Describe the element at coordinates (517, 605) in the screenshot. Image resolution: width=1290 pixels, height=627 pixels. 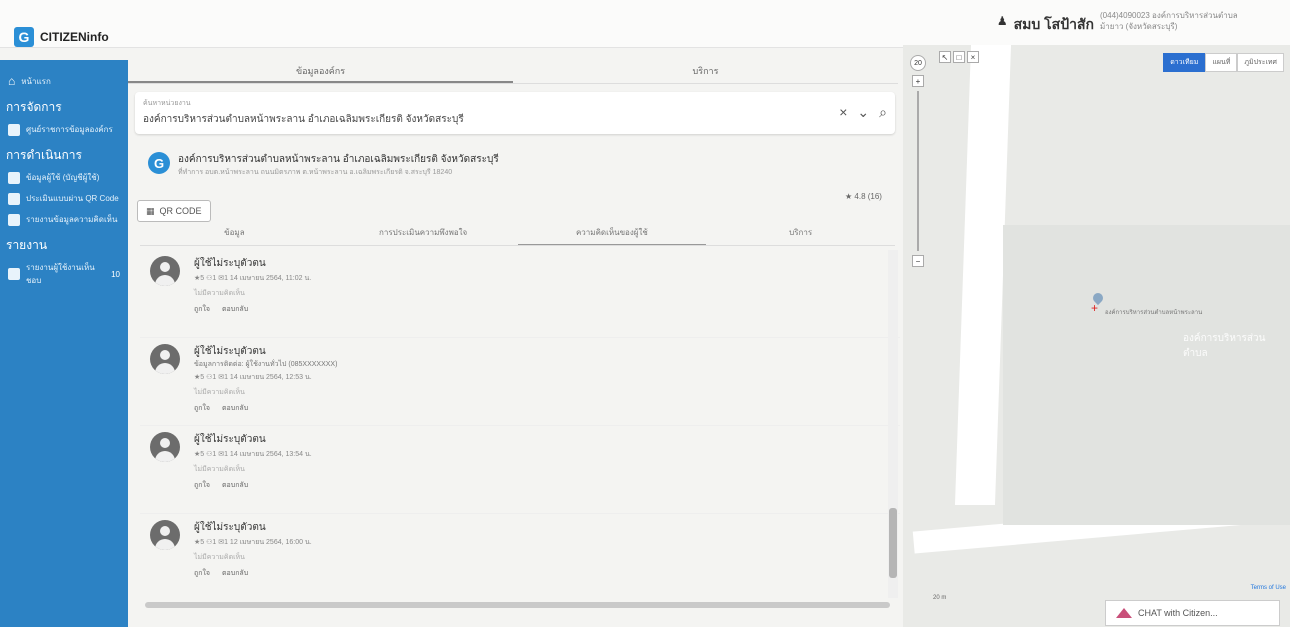
I see `horizontal-scrollbar` at that location.